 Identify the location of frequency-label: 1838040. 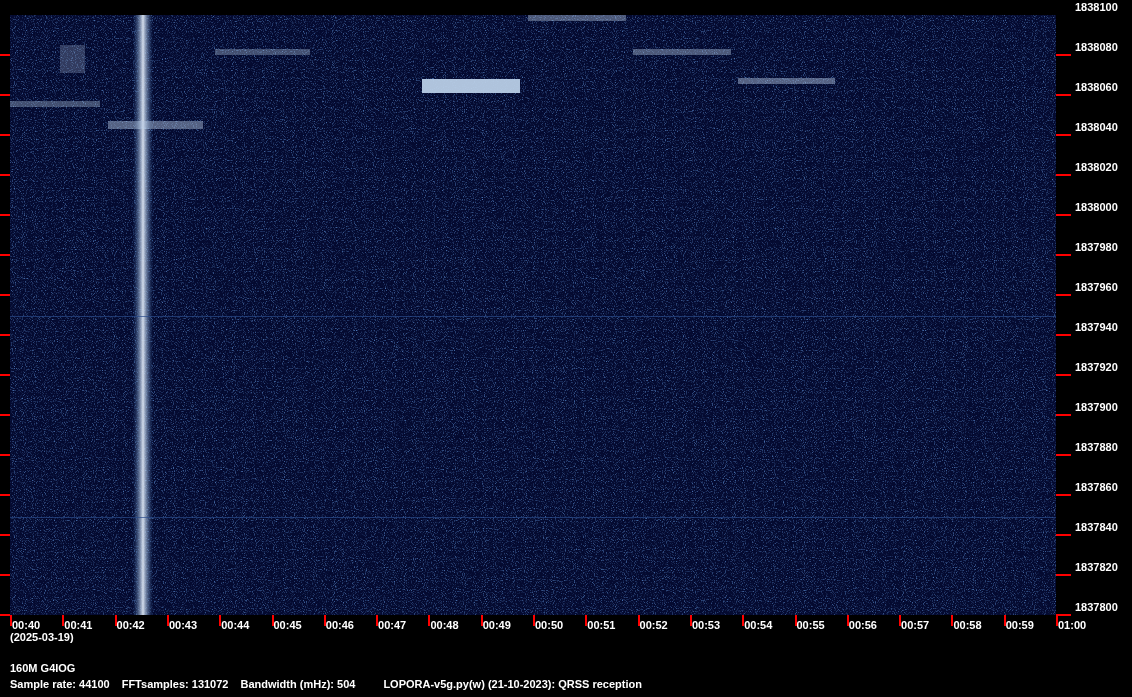
(1096, 127).